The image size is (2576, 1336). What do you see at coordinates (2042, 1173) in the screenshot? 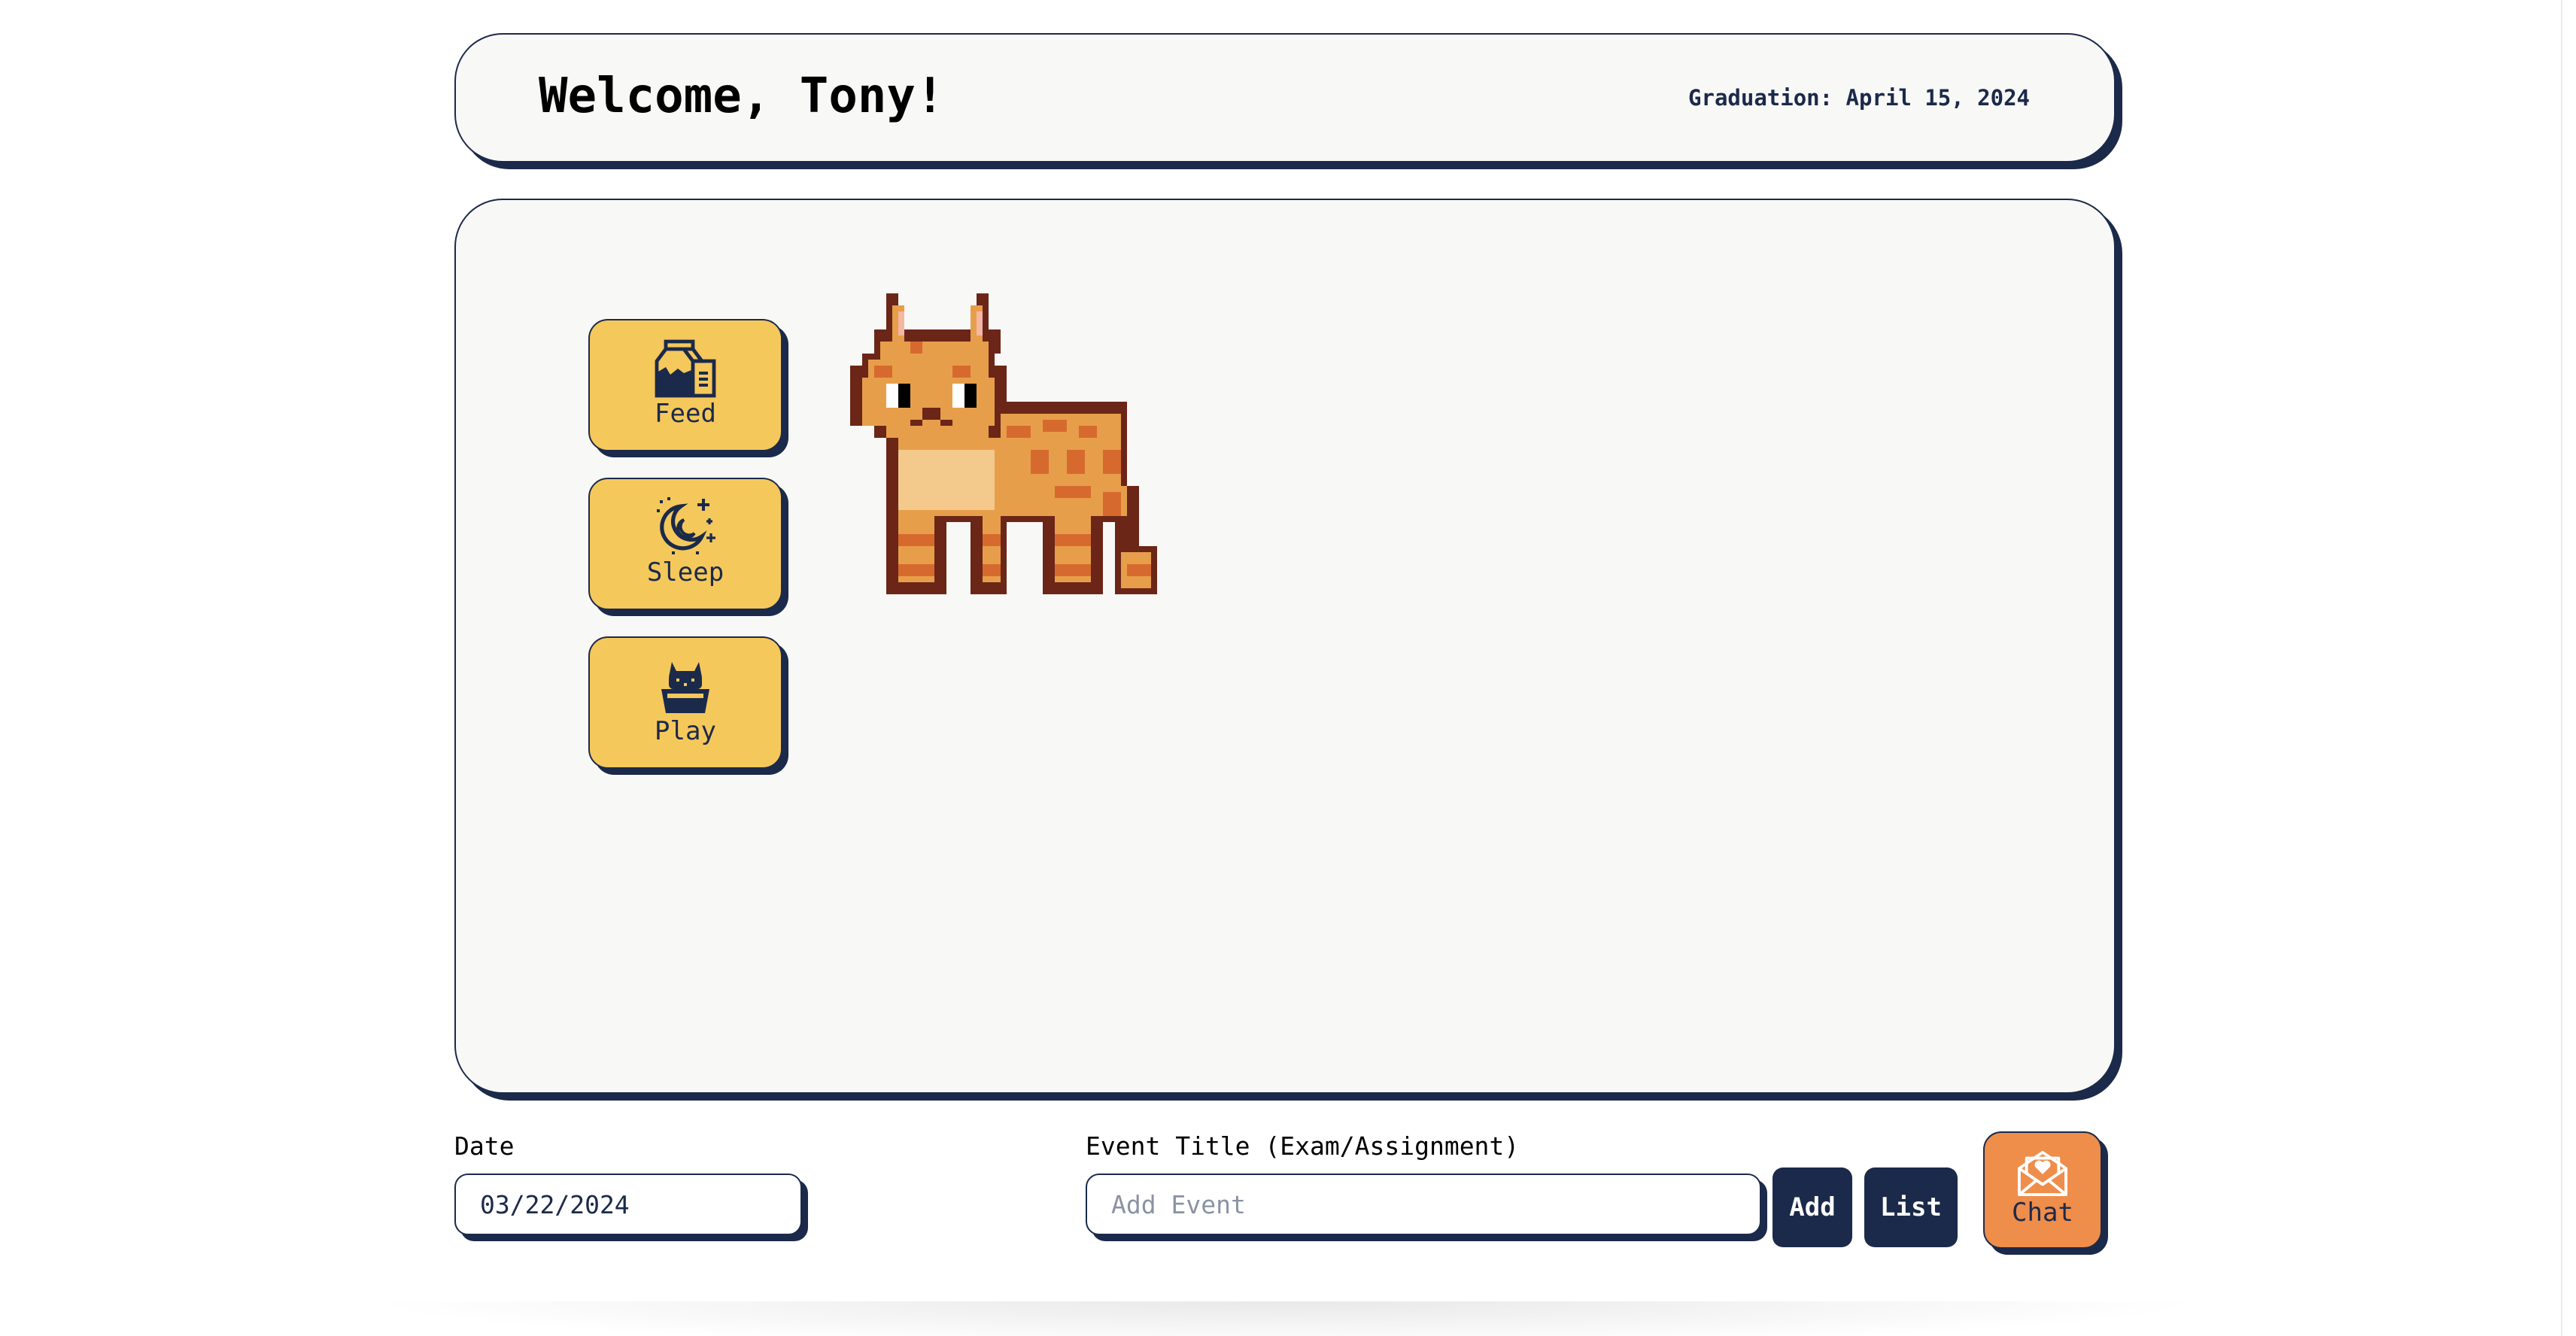
I see `love-letter-icon` at bounding box center [2042, 1173].